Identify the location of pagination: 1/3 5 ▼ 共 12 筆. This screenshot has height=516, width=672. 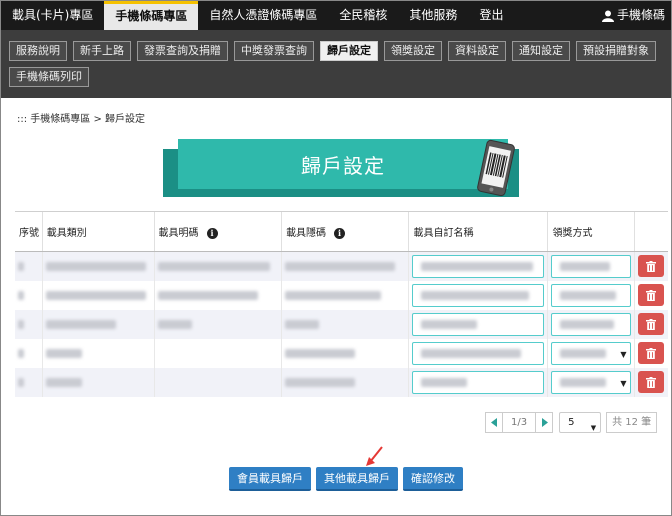
(571, 422).